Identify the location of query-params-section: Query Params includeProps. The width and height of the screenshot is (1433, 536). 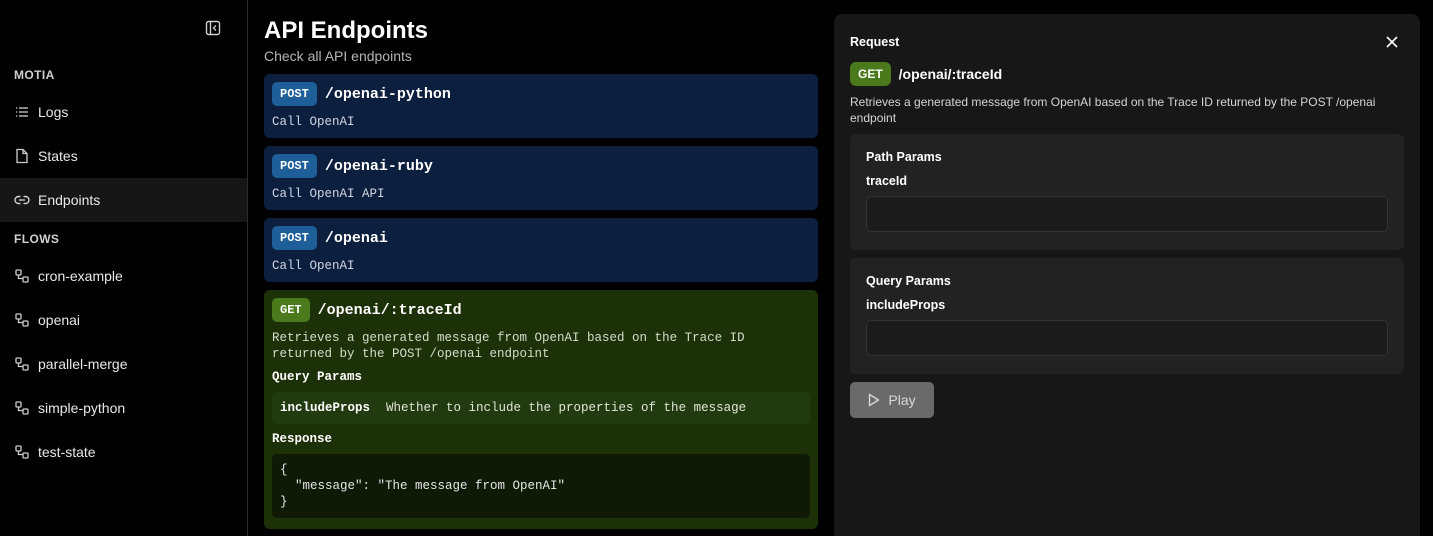
(1127, 316).